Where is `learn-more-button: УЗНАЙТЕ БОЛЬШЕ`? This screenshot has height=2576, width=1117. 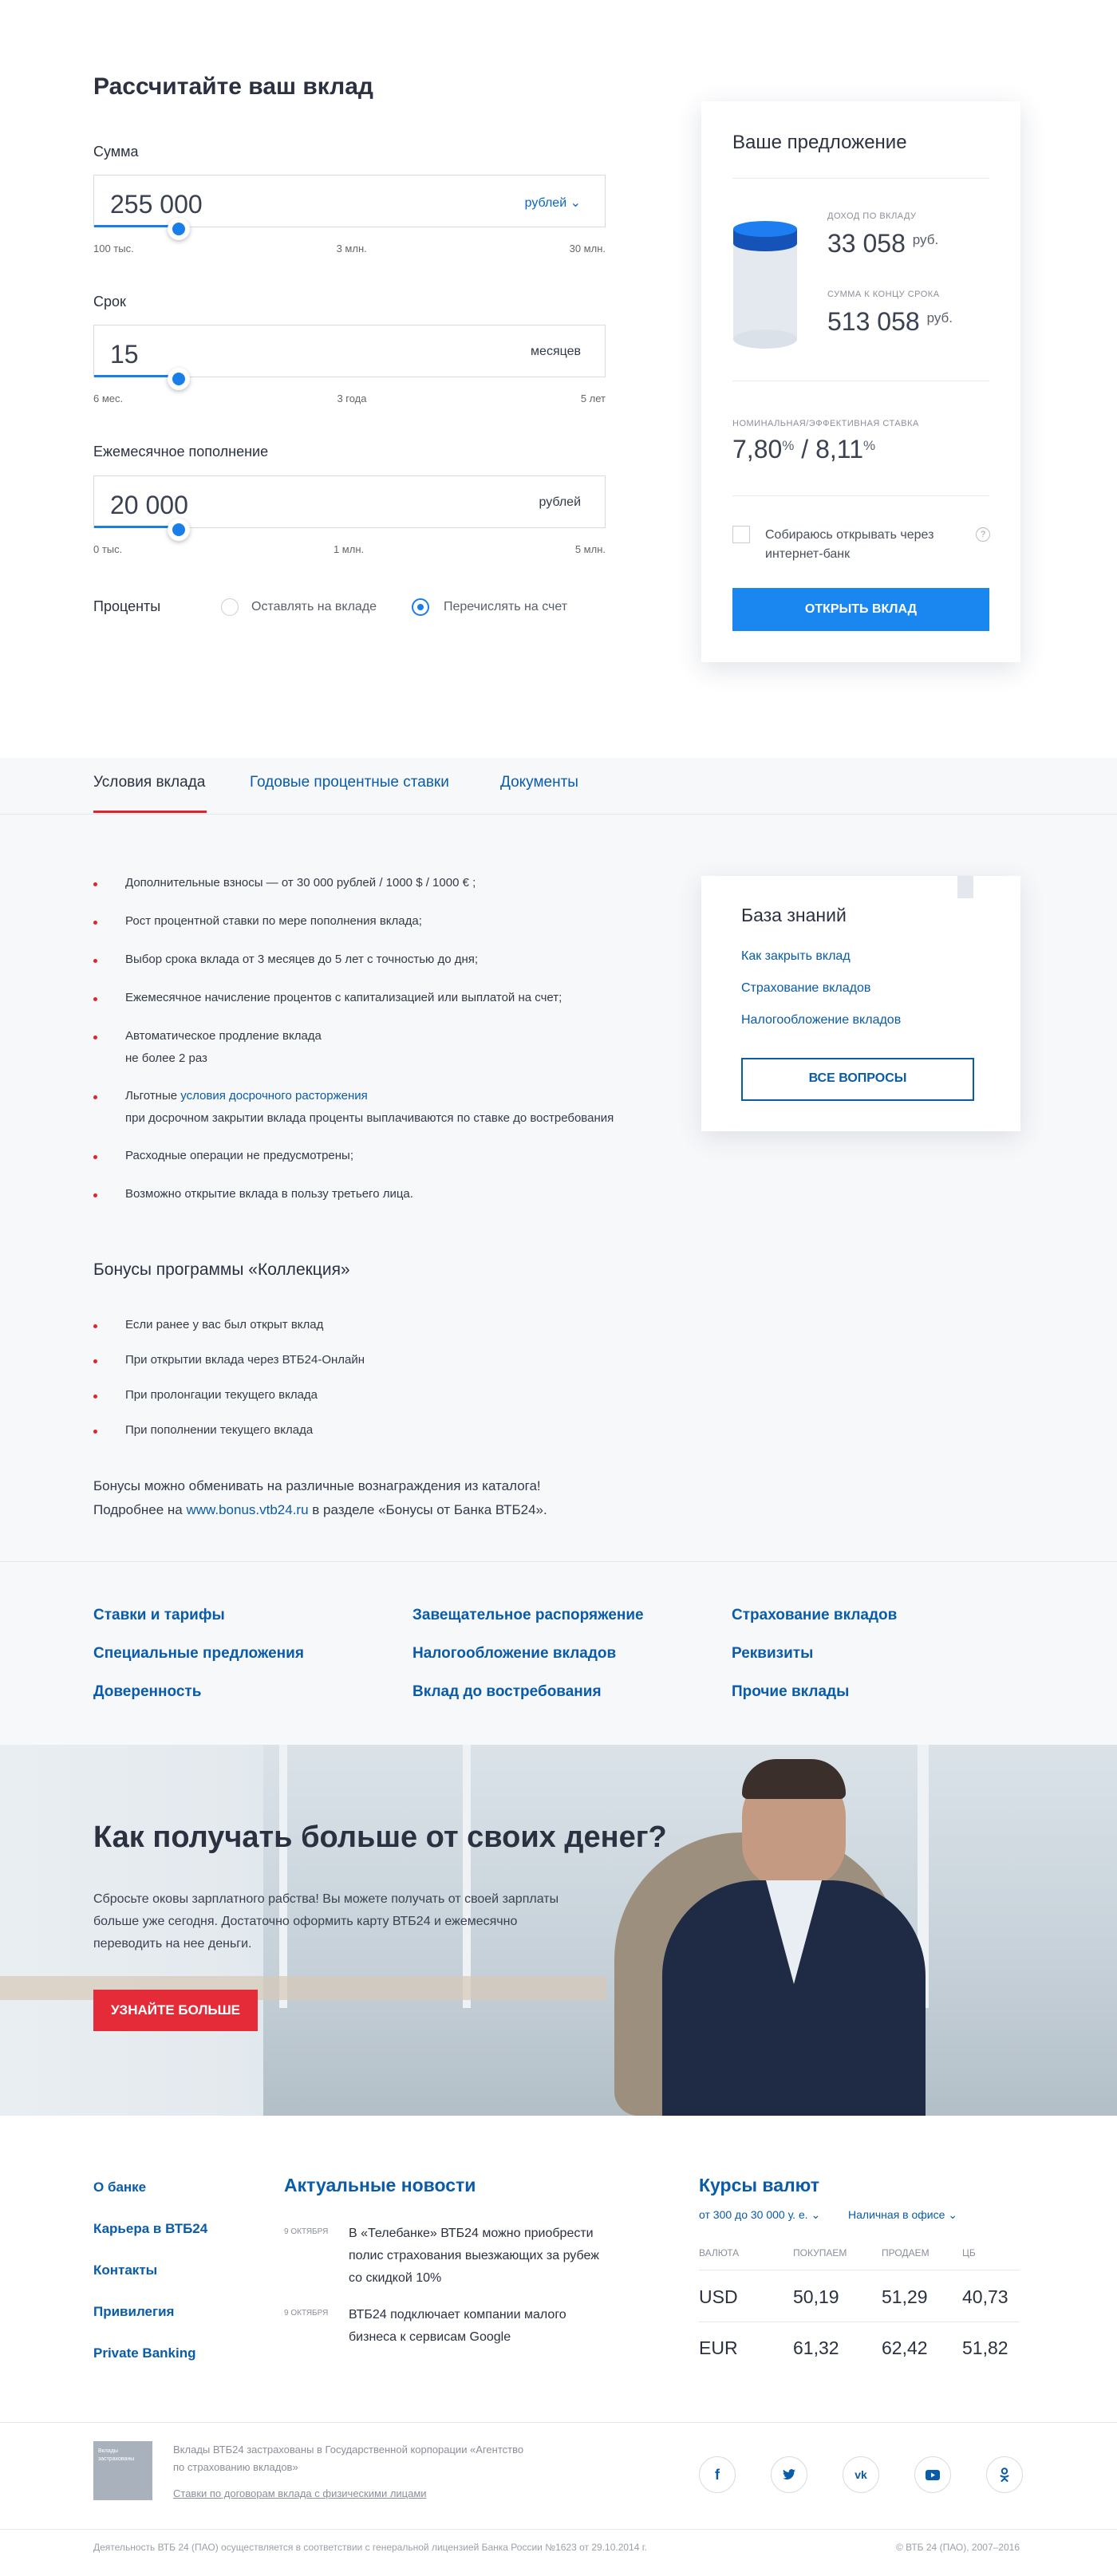 learn-more-button: УЗНАЙТЕ БОЛЬШЕ is located at coordinates (175, 2010).